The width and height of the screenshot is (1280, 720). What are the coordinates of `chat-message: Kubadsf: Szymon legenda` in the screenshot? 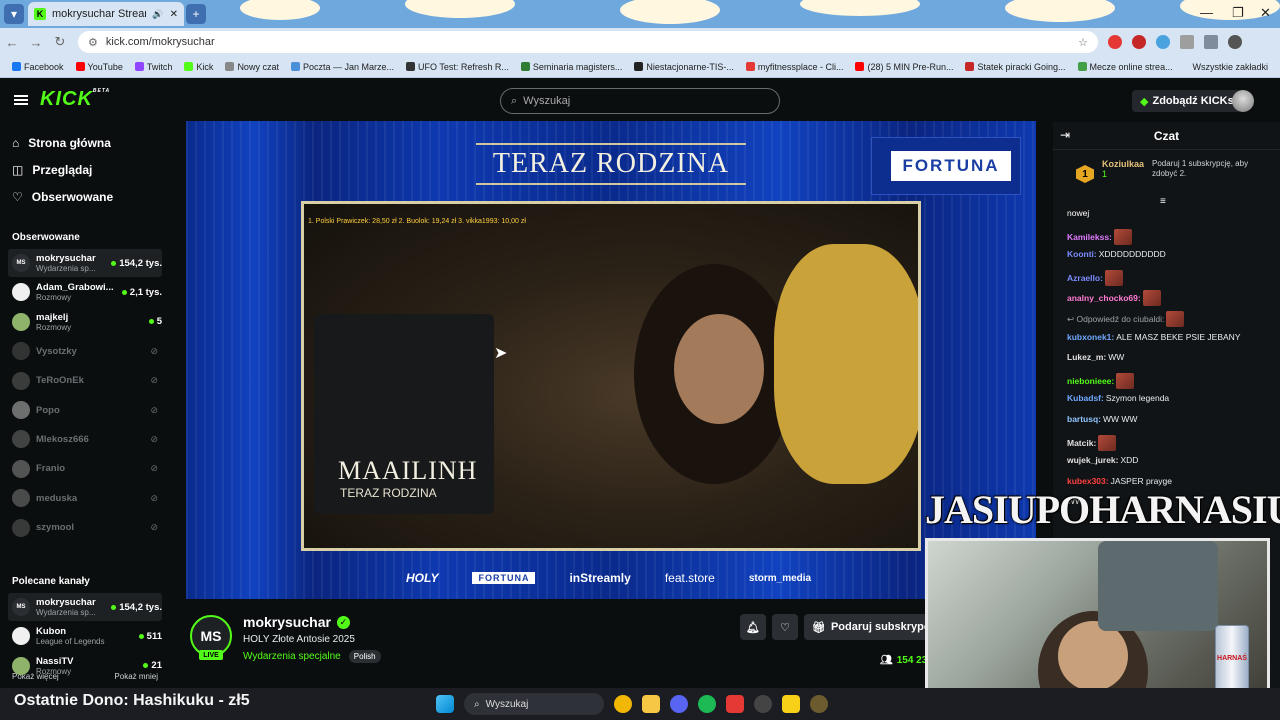 It's located at (1118, 398).